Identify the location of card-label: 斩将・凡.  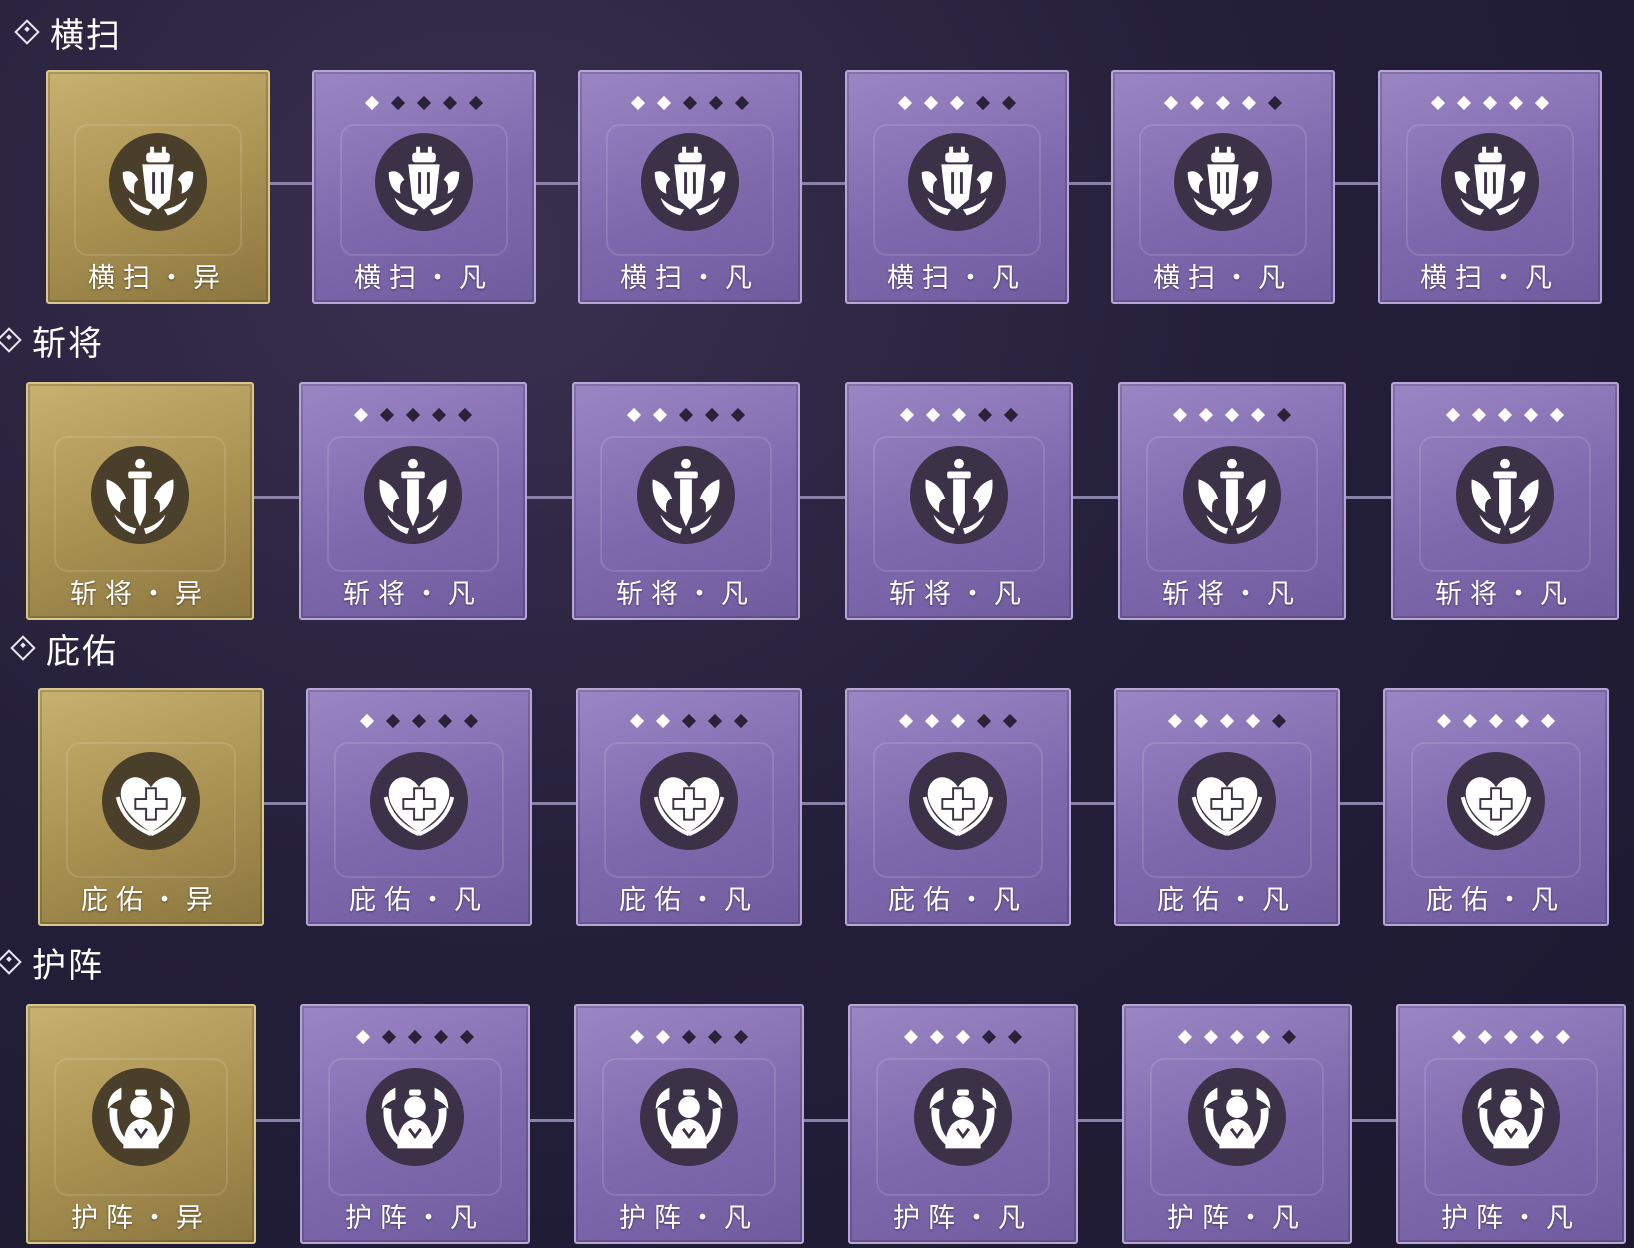
(1232, 594).